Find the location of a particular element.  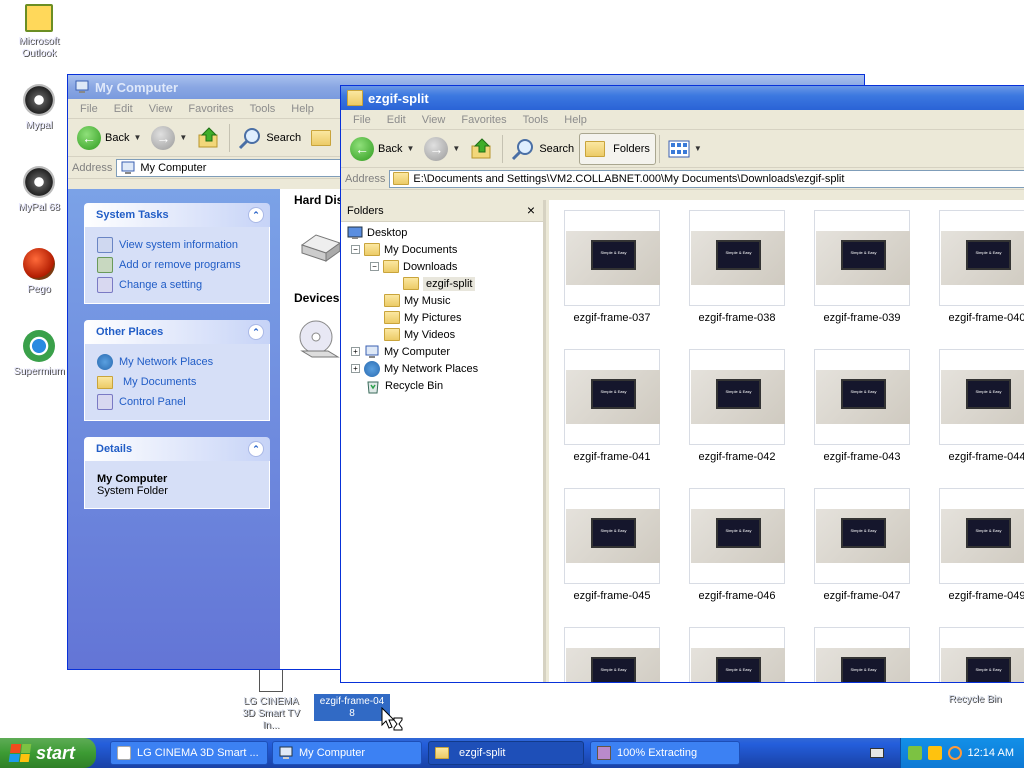

panel-header: Other Places ⌃ is located at coordinates (177, 332).